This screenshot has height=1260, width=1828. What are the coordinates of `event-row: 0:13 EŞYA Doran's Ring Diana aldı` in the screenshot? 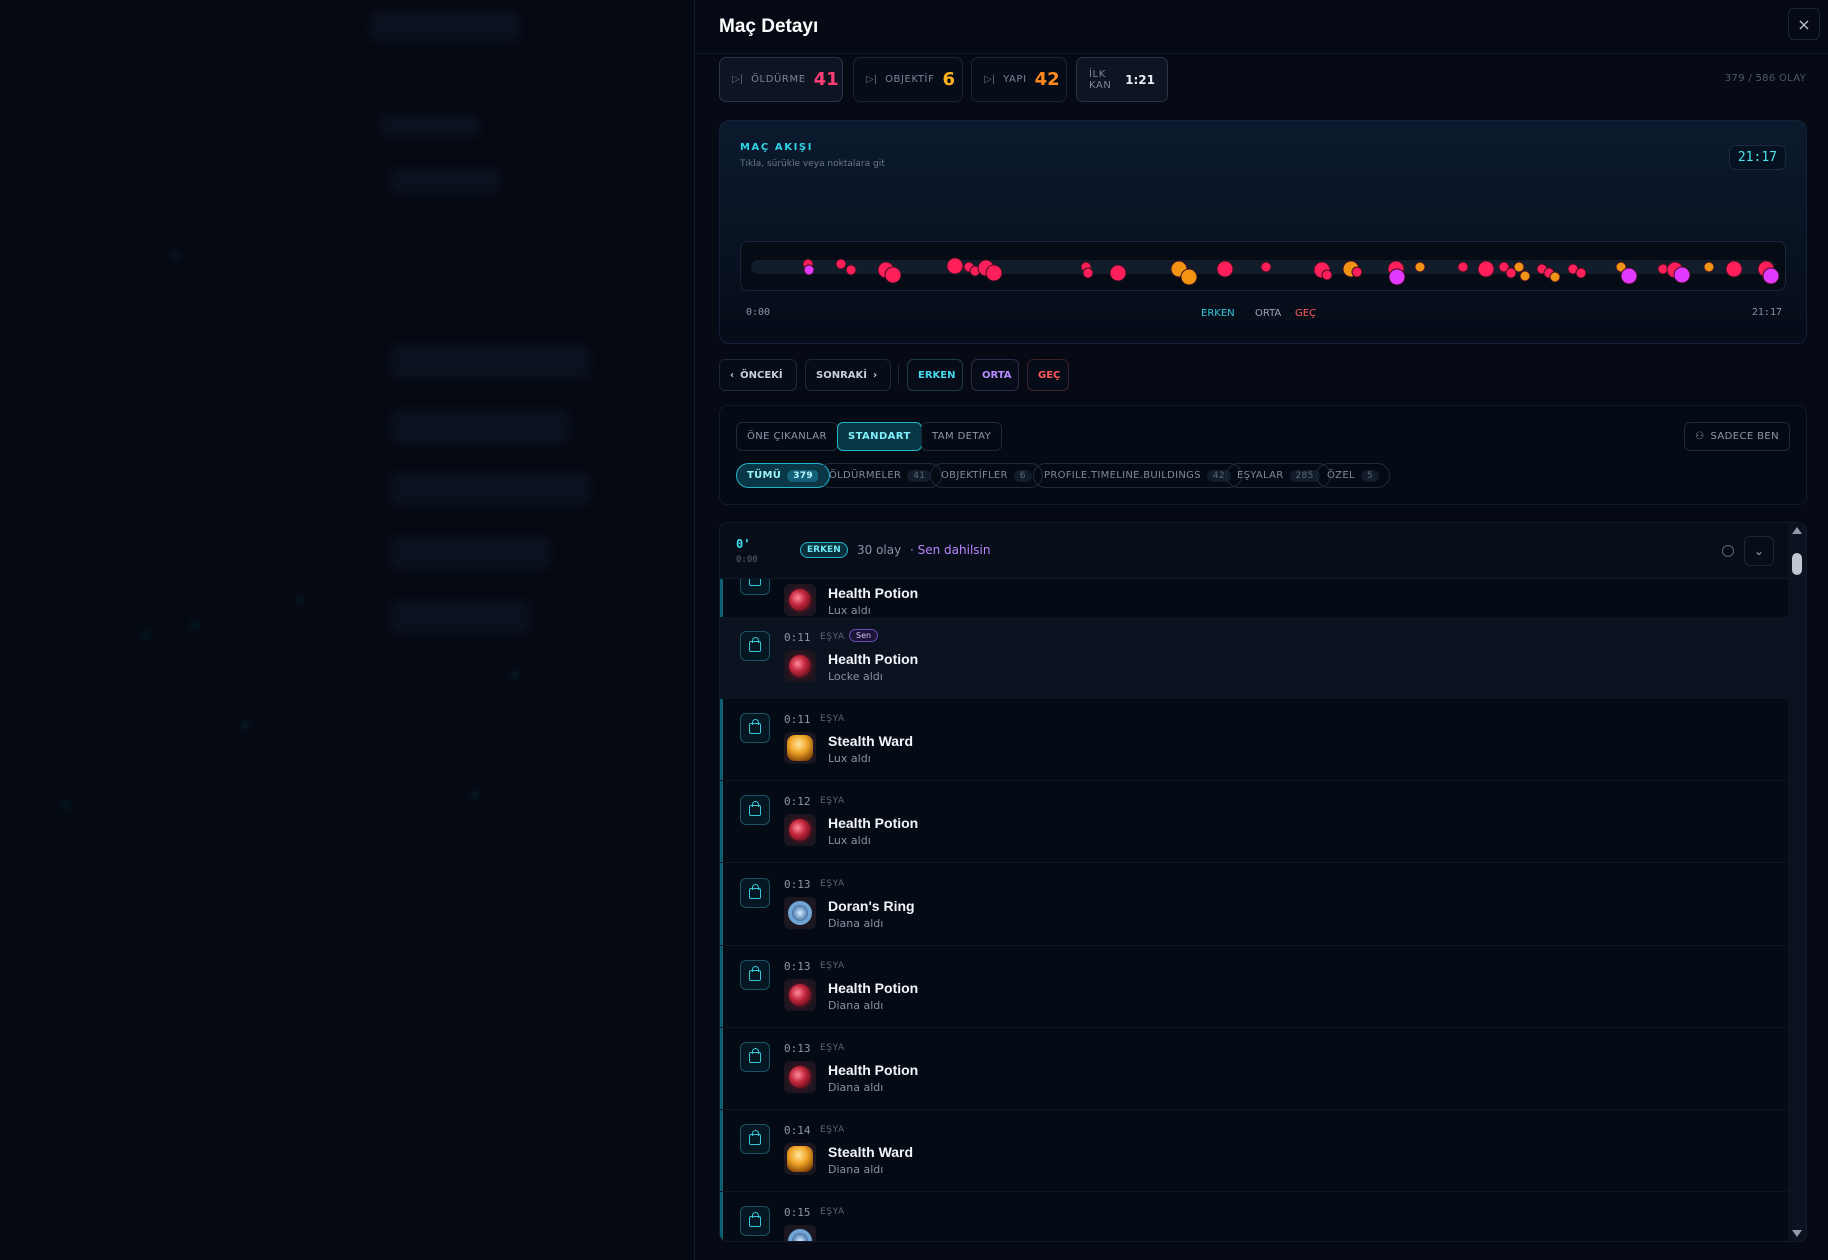 It's located at (1254, 905).